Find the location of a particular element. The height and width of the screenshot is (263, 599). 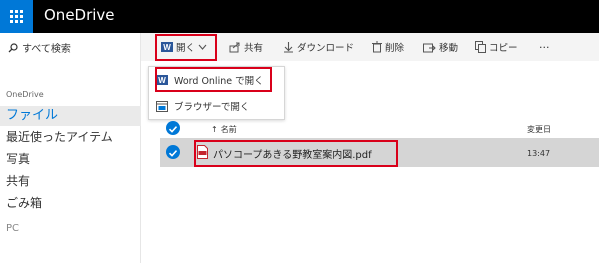

app-title: OneDrive is located at coordinates (79, 15).